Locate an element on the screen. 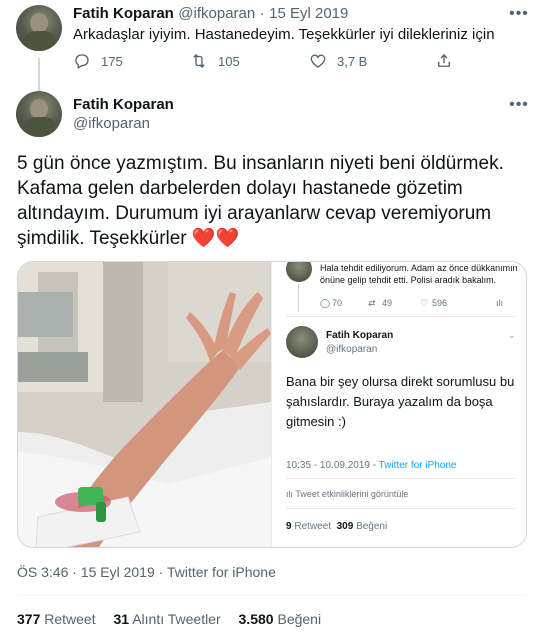 The width and height of the screenshot is (542, 641). screenshot-heart-icon: ♡ is located at coordinates (424, 303).